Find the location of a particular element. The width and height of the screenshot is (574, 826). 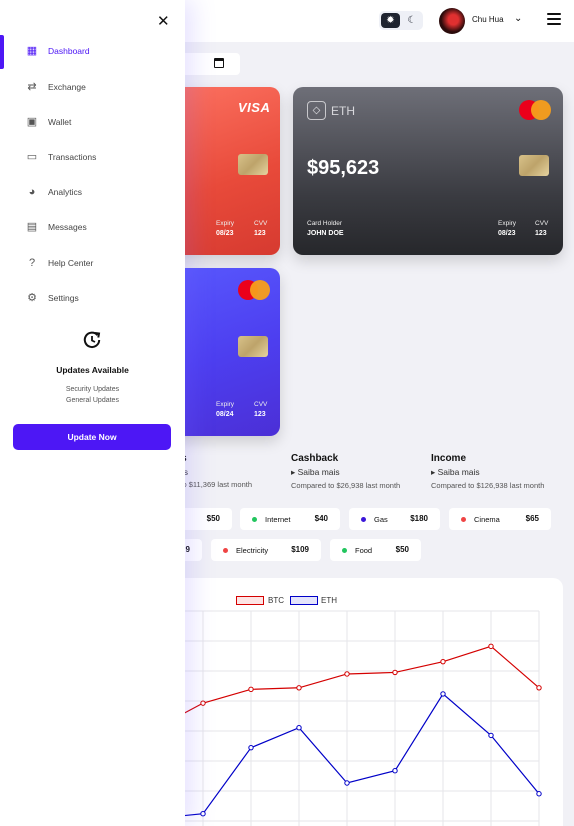

sidebar-item-transactions: ▭ Transactions is located at coordinates (92, 157).